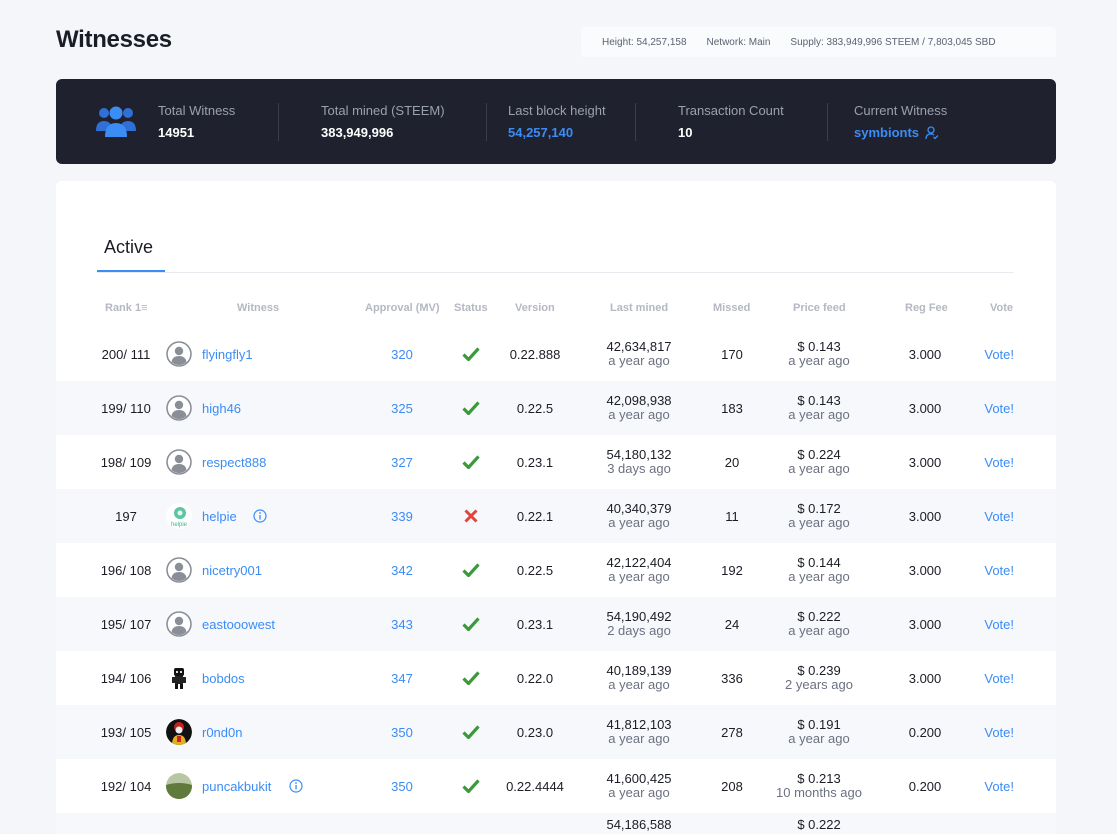 The width and height of the screenshot is (1117, 834). Describe the element at coordinates (141, 308) in the screenshot. I see `sort-icon: 1≡` at that location.